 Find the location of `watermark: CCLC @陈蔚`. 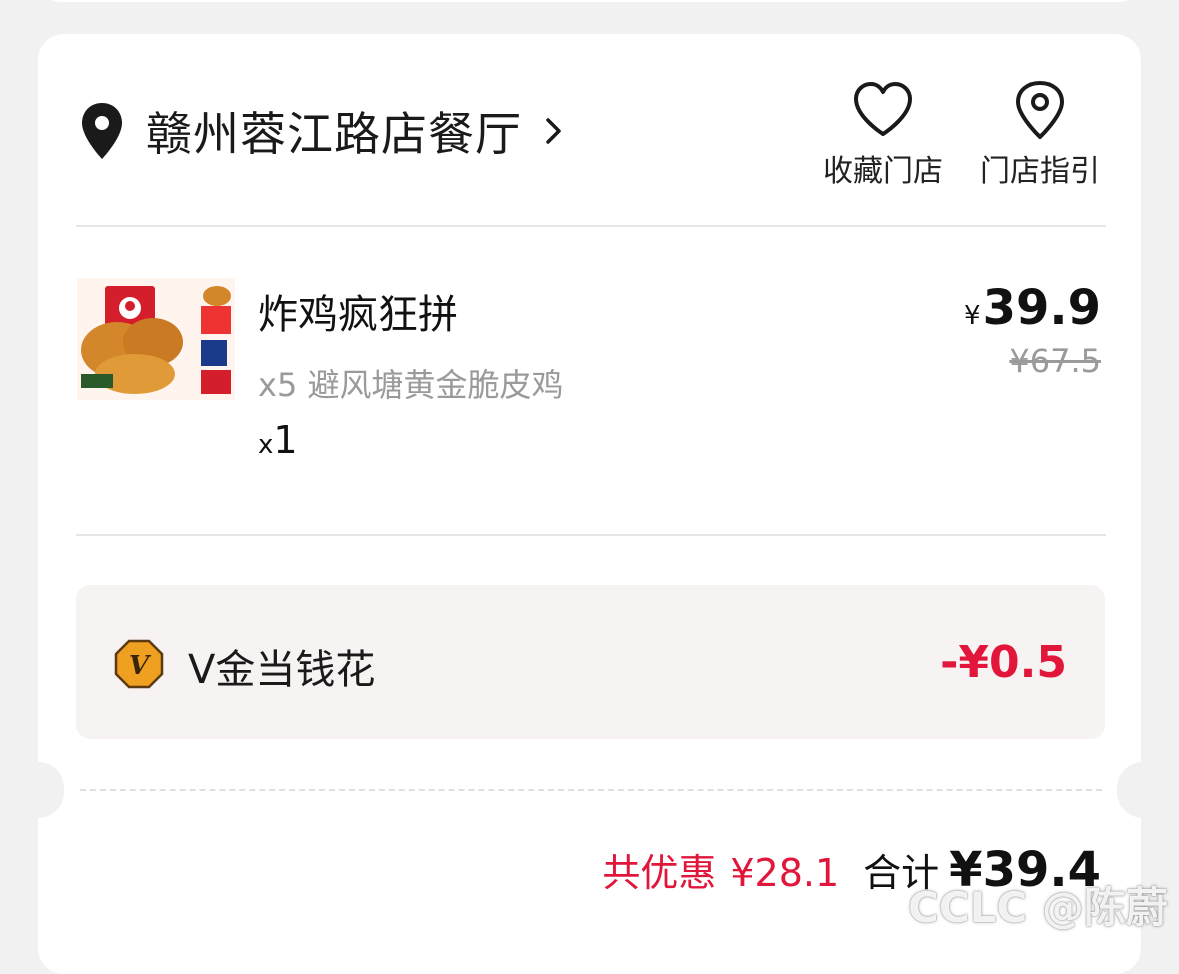

watermark: CCLC @陈蔚 is located at coordinates (1038, 907).